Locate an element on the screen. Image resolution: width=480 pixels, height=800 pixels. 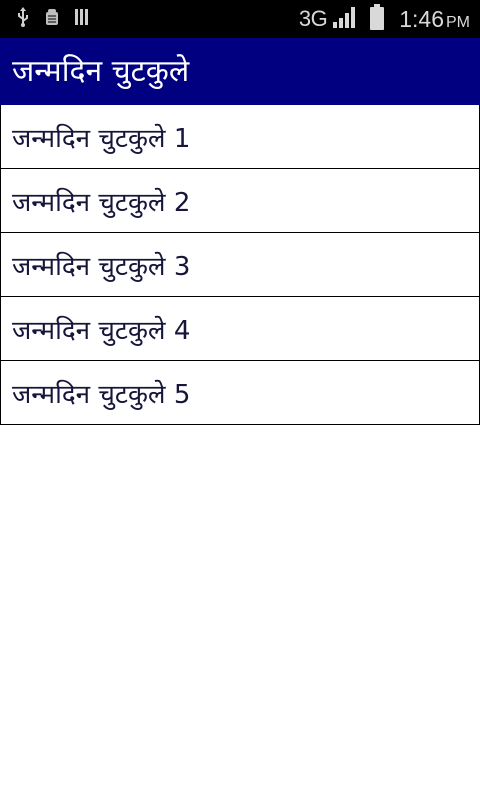
list-item-label: जन्मदिन चुटकुले 5 is located at coordinates (101, 394).